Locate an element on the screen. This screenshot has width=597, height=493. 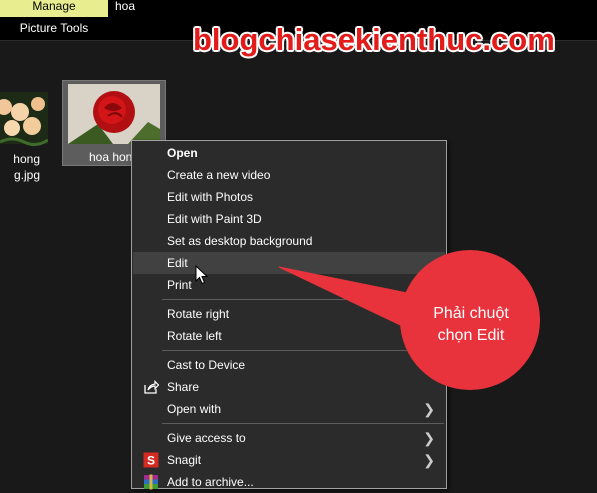
file-name: hong g.jpg is located at coordinates (20, 167).